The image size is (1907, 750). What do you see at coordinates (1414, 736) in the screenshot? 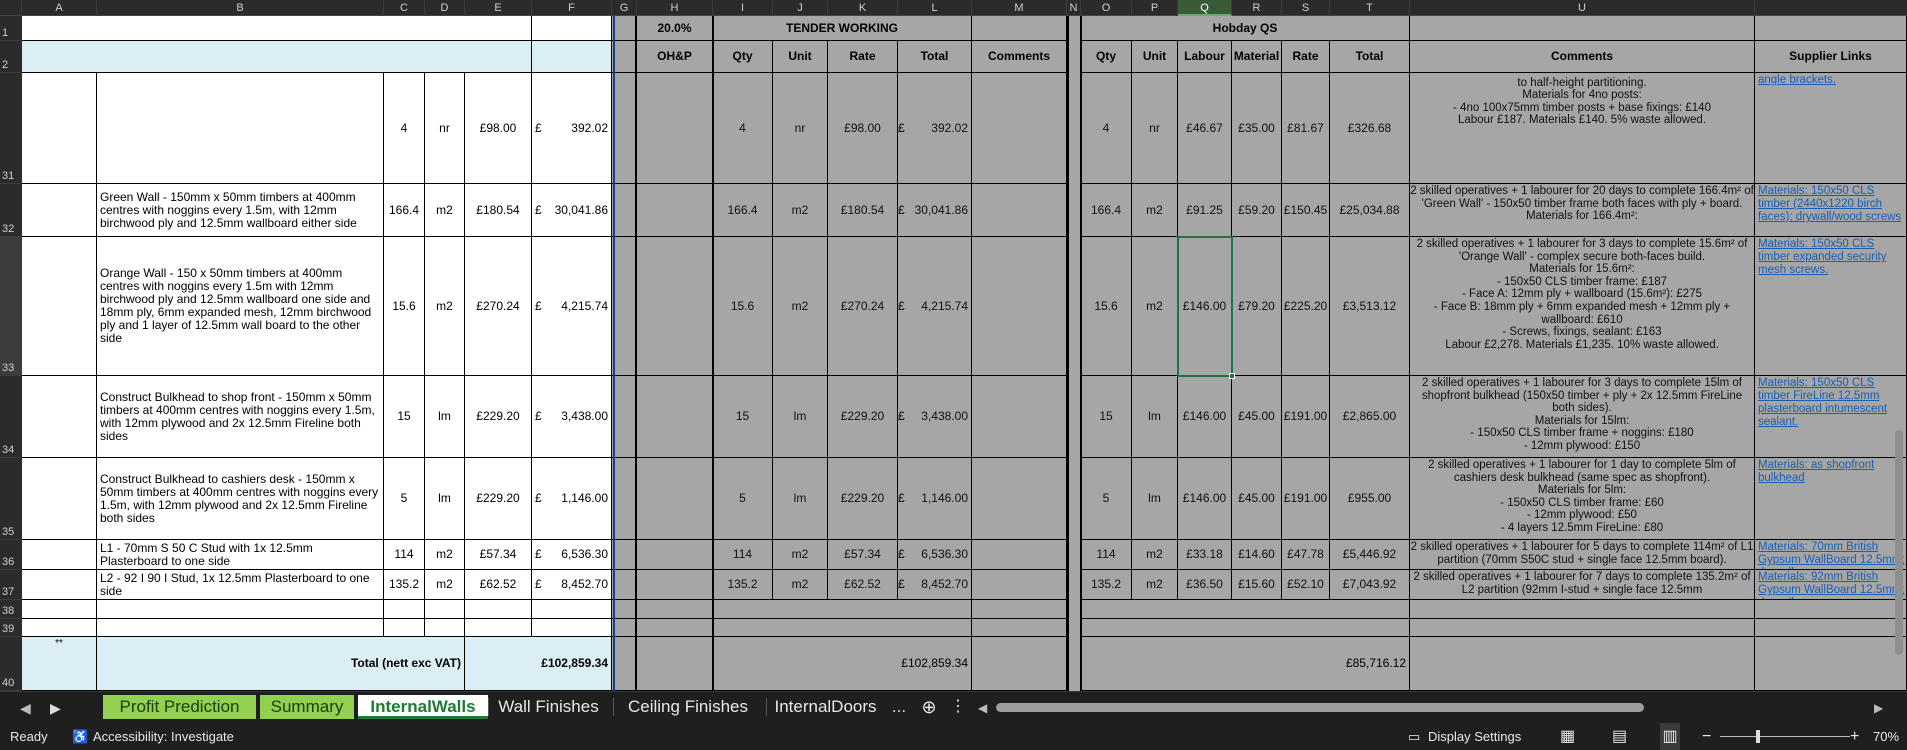
I see `display-settings-icon: ▭` at bounding box center [1414, 736].